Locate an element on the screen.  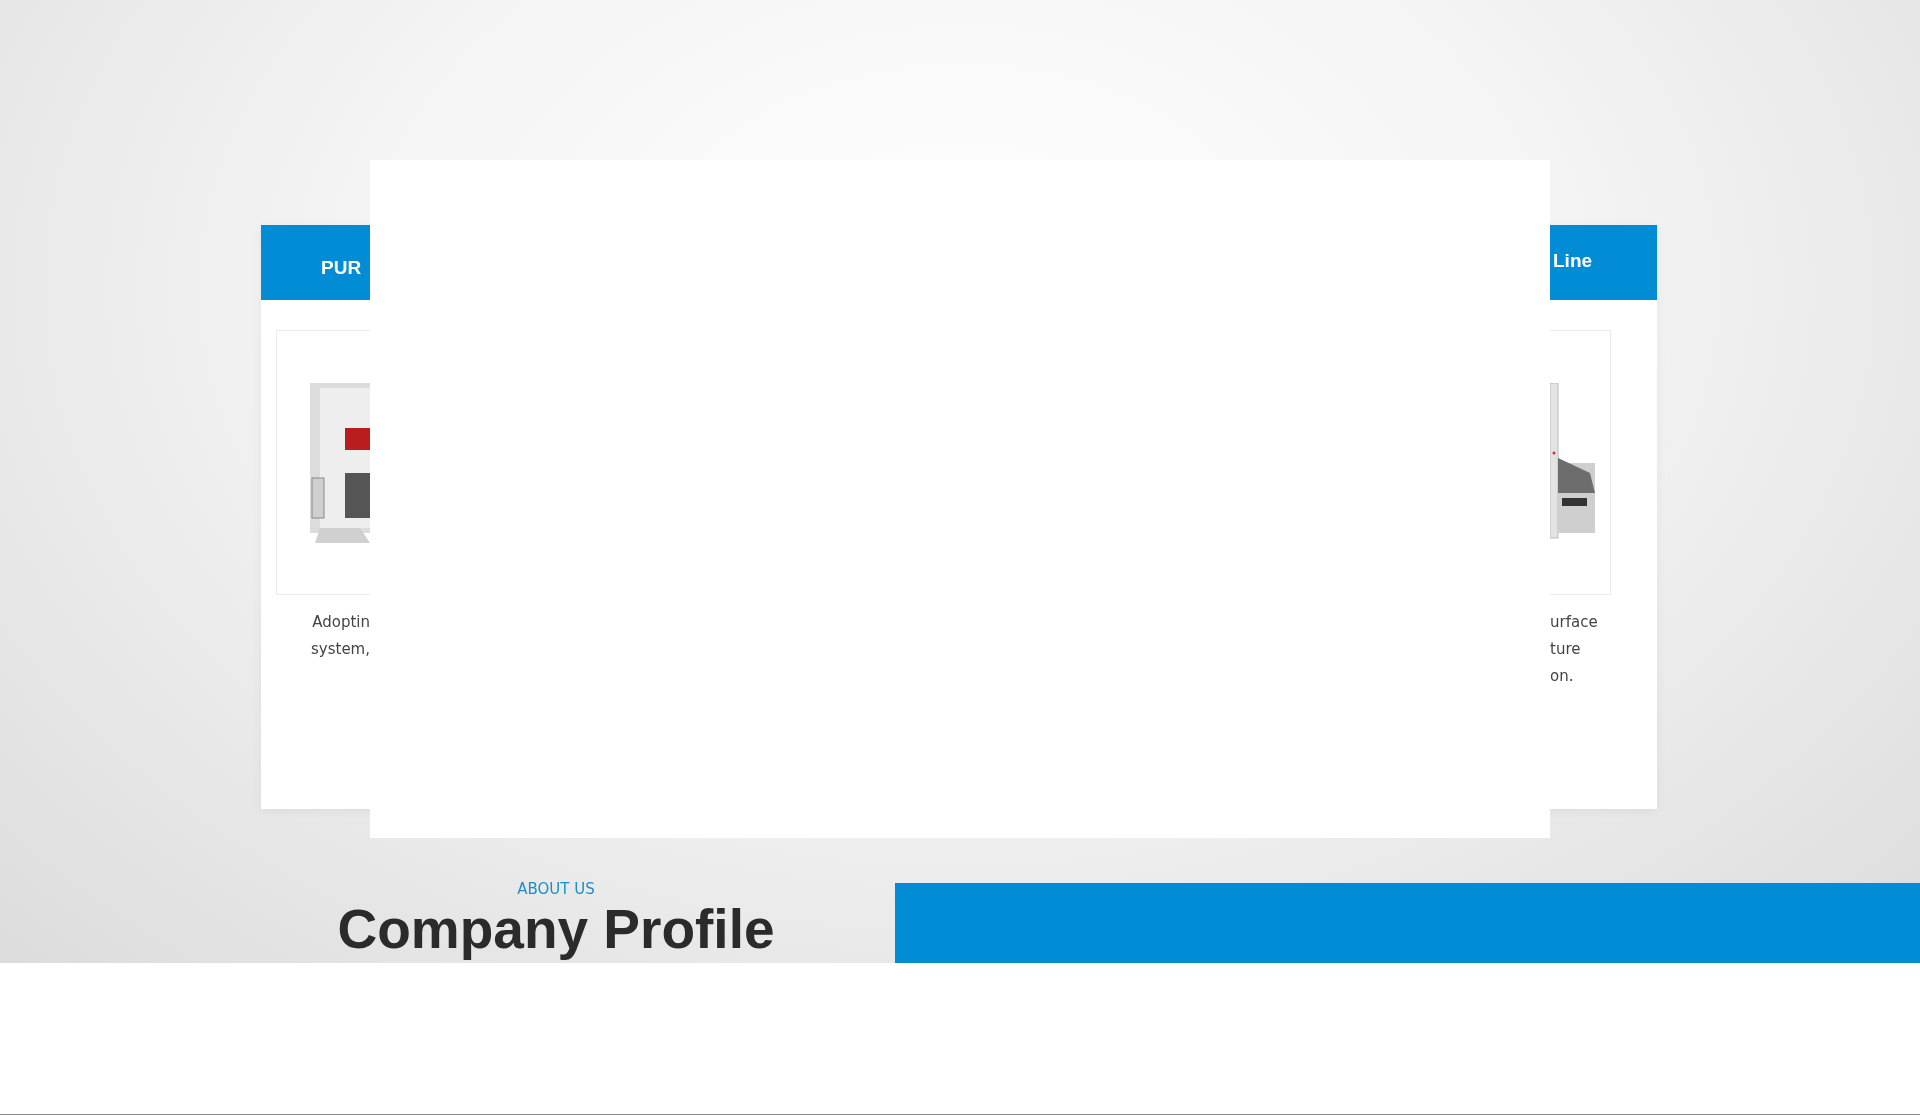
product-description: system, is located at coordinates (340, 649).